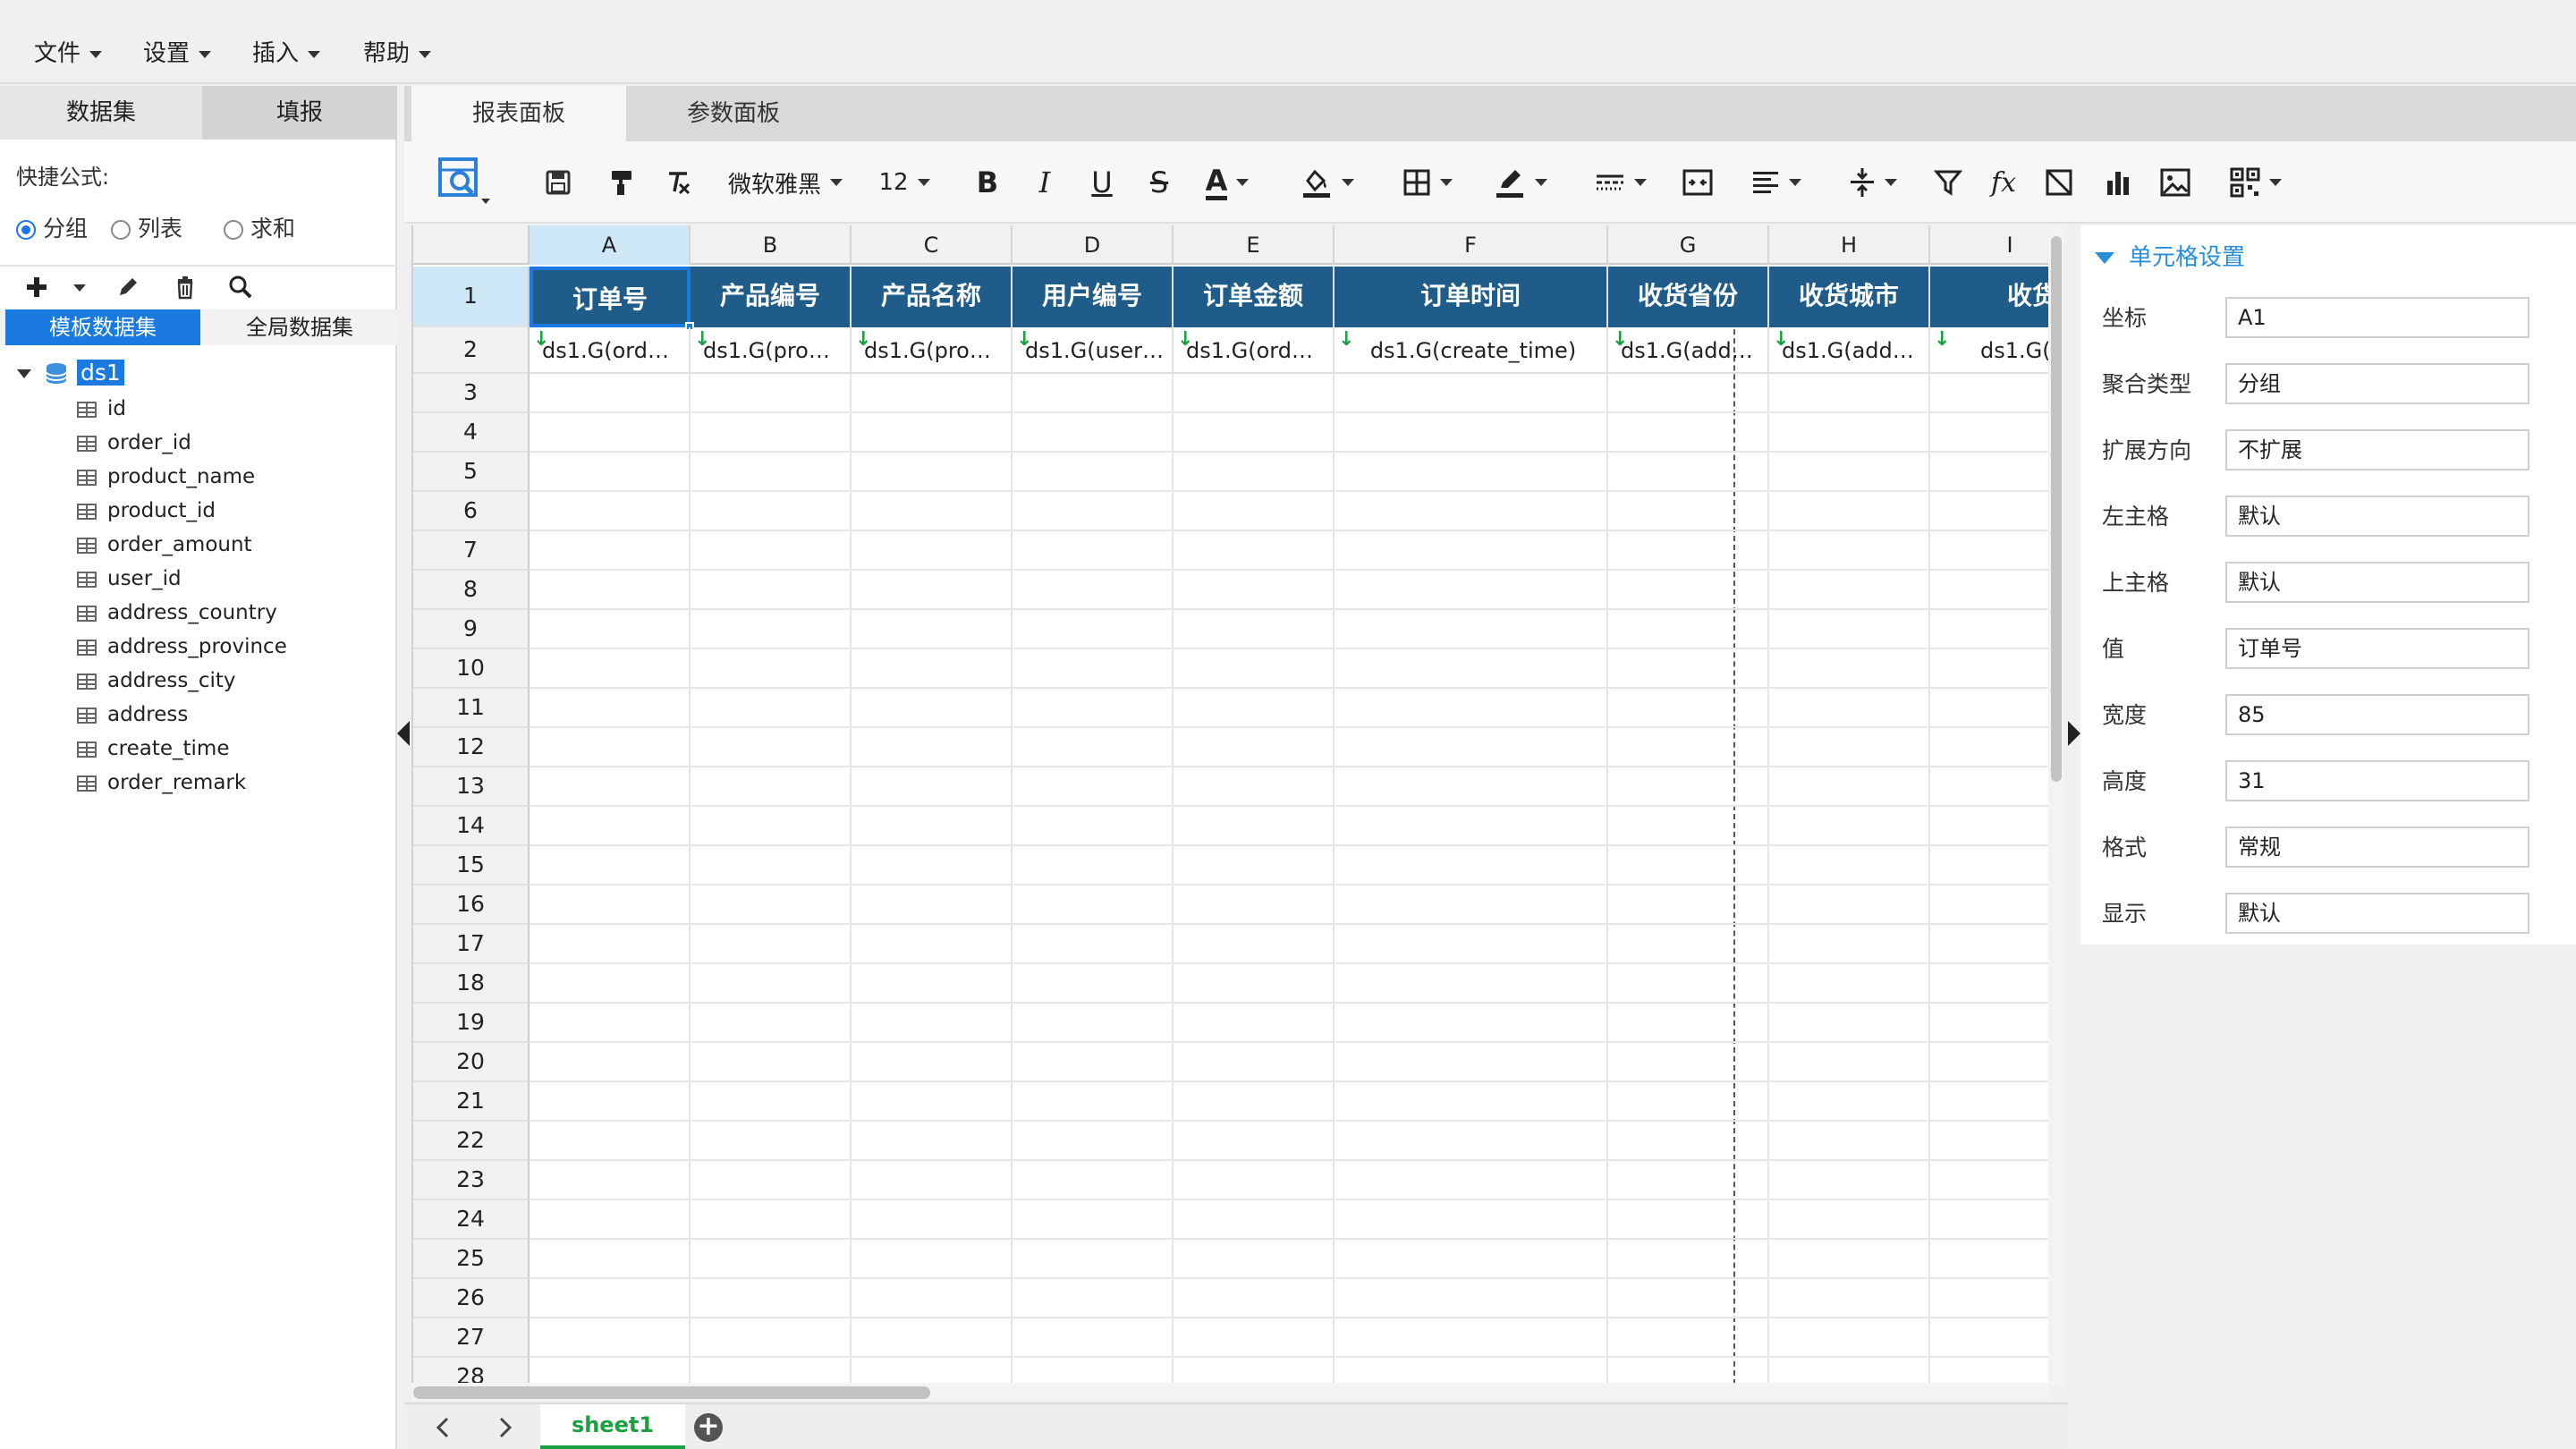  I want to click on preview-icon, so click(465, 180).